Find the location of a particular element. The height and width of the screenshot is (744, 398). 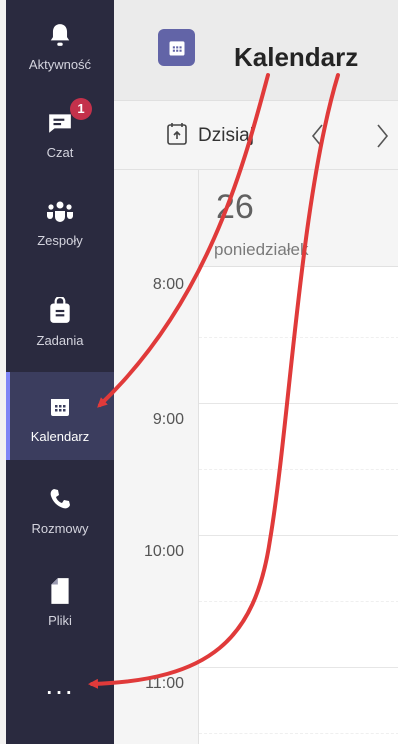

rail-label: Aktywność is located at coordinates (60, 64).